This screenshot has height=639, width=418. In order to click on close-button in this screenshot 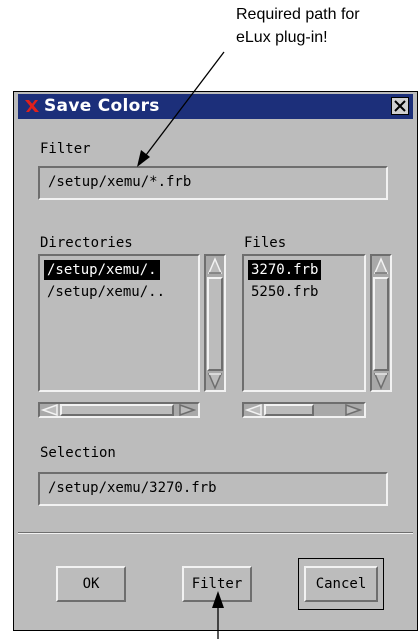, I will do `click(400, 106)`.